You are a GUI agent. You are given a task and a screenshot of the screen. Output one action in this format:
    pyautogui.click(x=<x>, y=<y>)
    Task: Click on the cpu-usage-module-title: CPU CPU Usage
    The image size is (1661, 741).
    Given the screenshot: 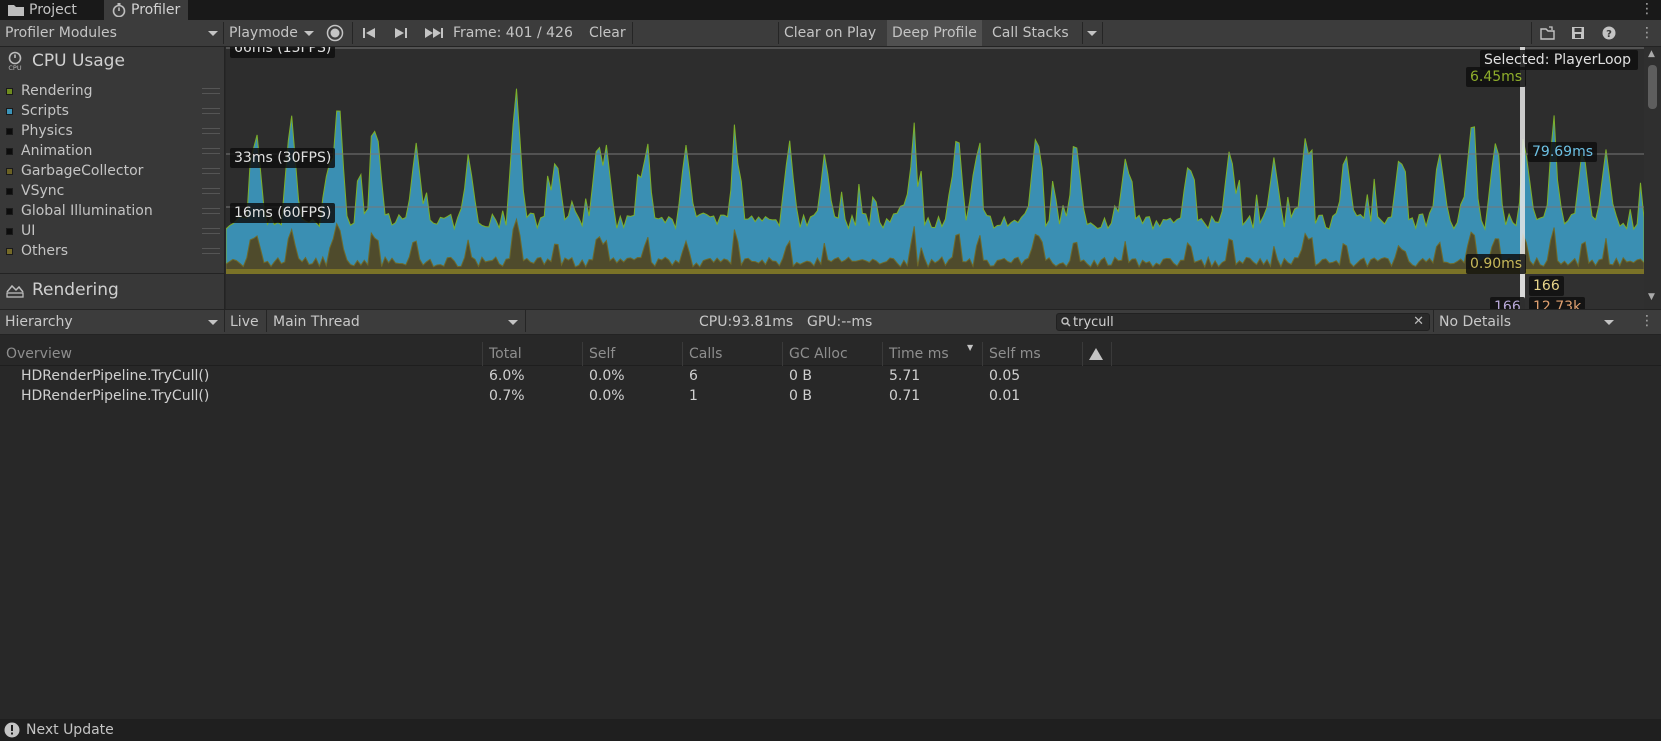 What is the action you would take?
    pyautogui.click(x=65, y=61)
    